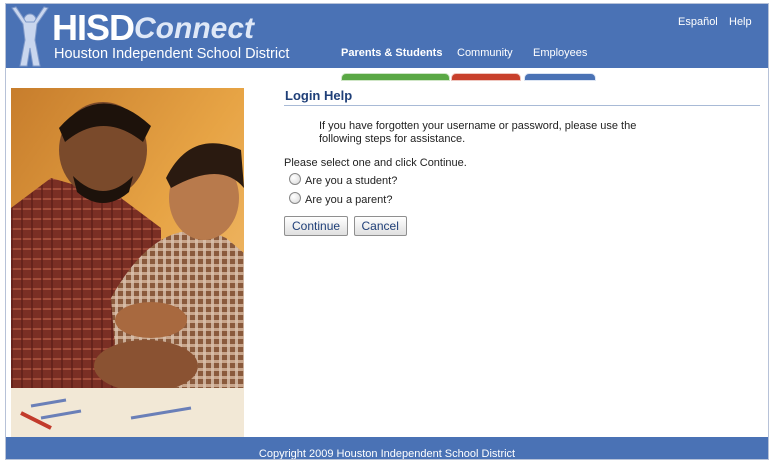  I want to click on help-link: Help, so click(740, 22).